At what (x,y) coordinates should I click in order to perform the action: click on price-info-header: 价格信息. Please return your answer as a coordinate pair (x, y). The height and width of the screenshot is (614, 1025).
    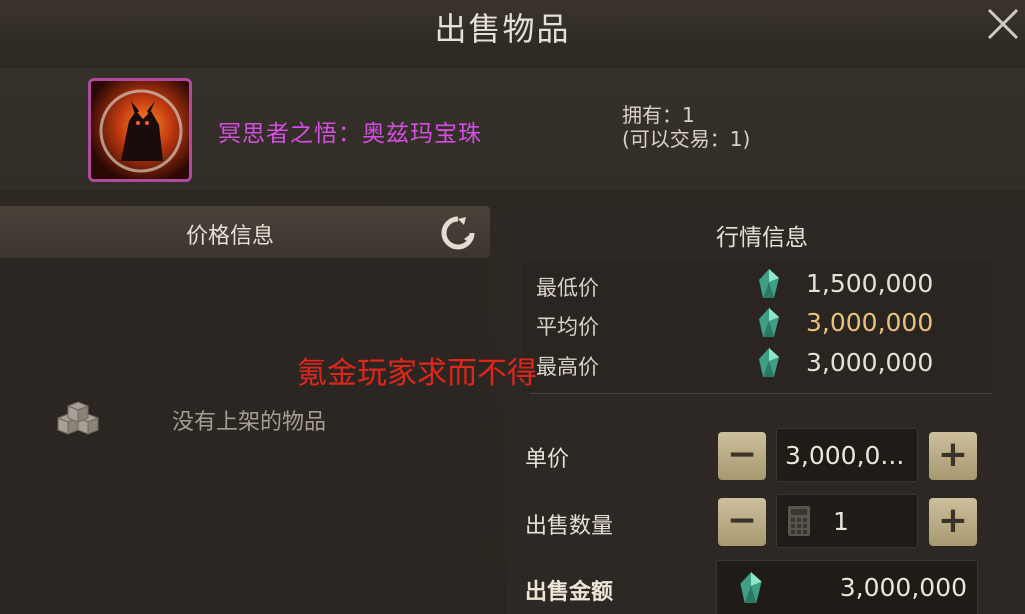
    Looking at the image, I should click on (245, 232).